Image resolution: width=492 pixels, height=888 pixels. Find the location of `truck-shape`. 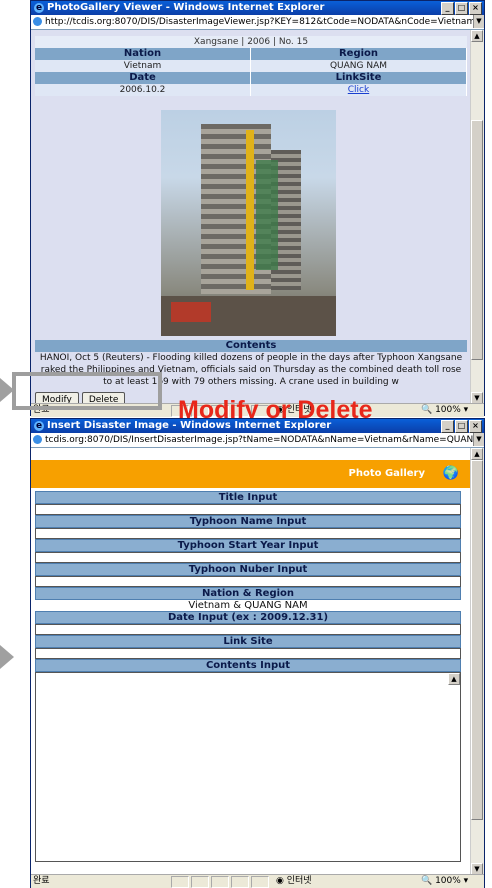

truck-shape is located at coordinates (191, 312).